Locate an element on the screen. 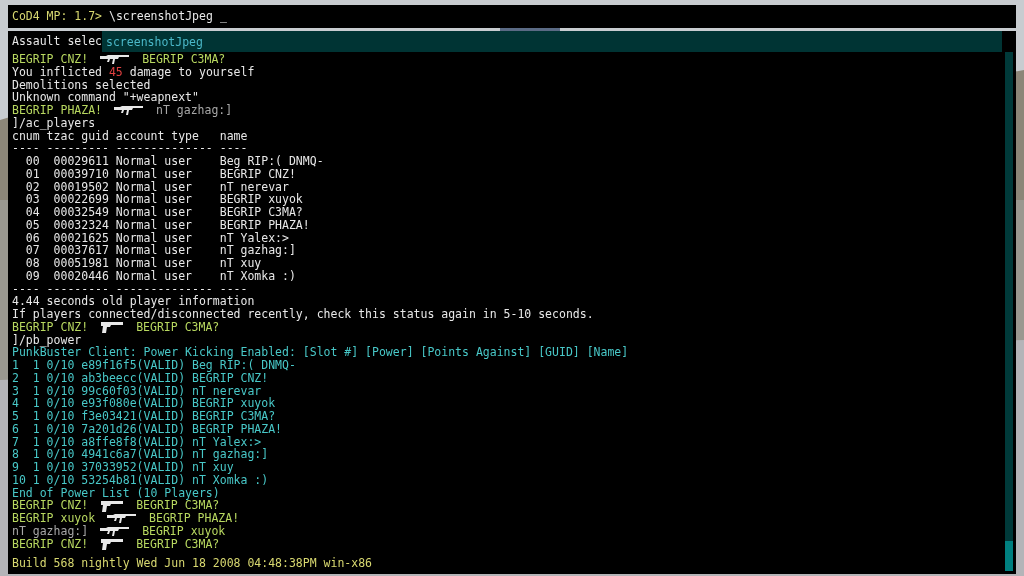 The height and width of the screenshot is (576, 1024). console-line: 6 1 0/10 7a201d26(VALID) BEGRIP PHAZA! is located at coordinates (147, 429).